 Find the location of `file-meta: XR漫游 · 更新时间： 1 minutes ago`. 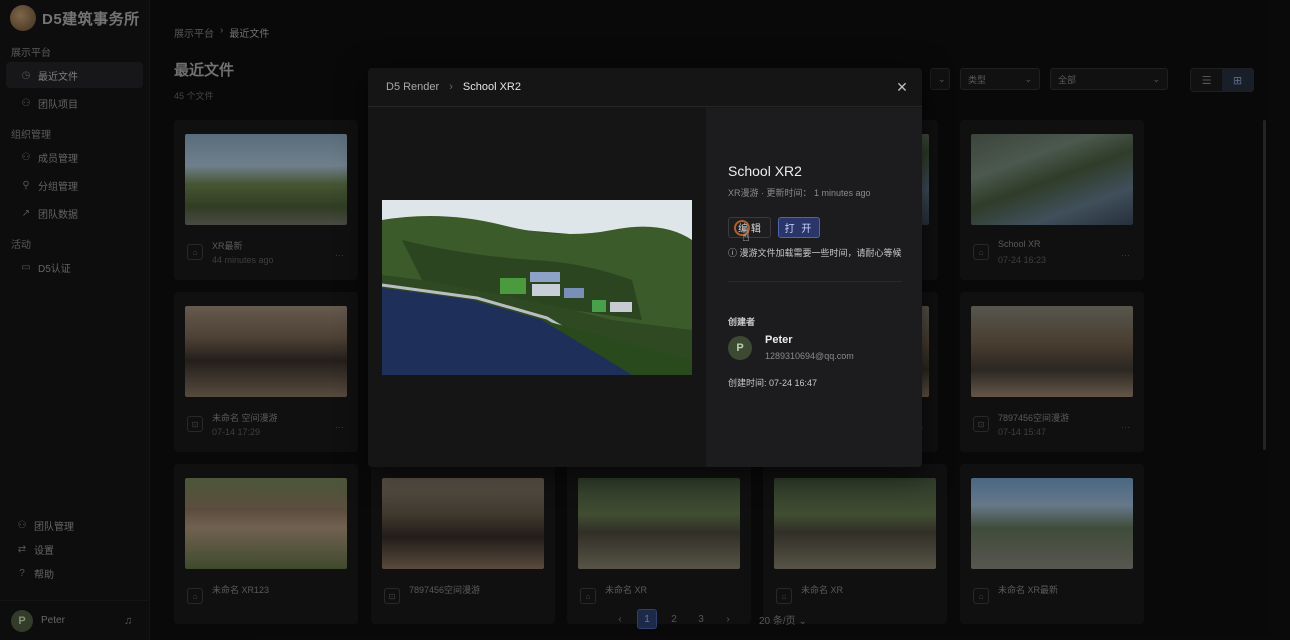

file-meta: XR漫游 · 更新时间： 1 minutes ago is located at coordinates (799, 193).